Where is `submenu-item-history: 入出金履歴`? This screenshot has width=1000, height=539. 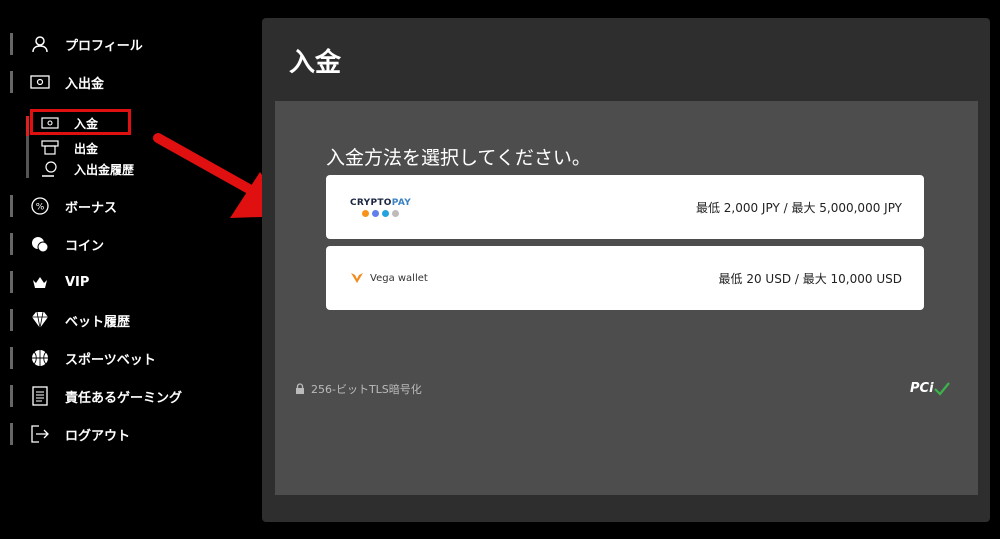 submenu-item-history: 入出金履歴 is located at coordinates (87, 169).